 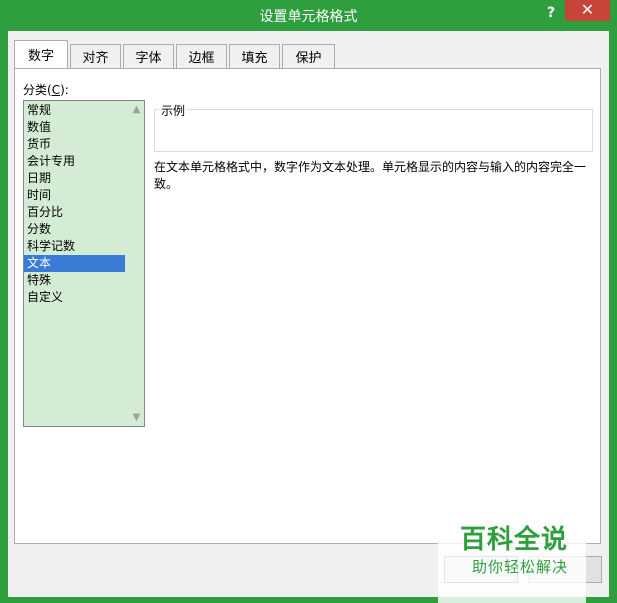 I want to click on dialog-title: 设置单元格格式, so click(x=308, y=17).